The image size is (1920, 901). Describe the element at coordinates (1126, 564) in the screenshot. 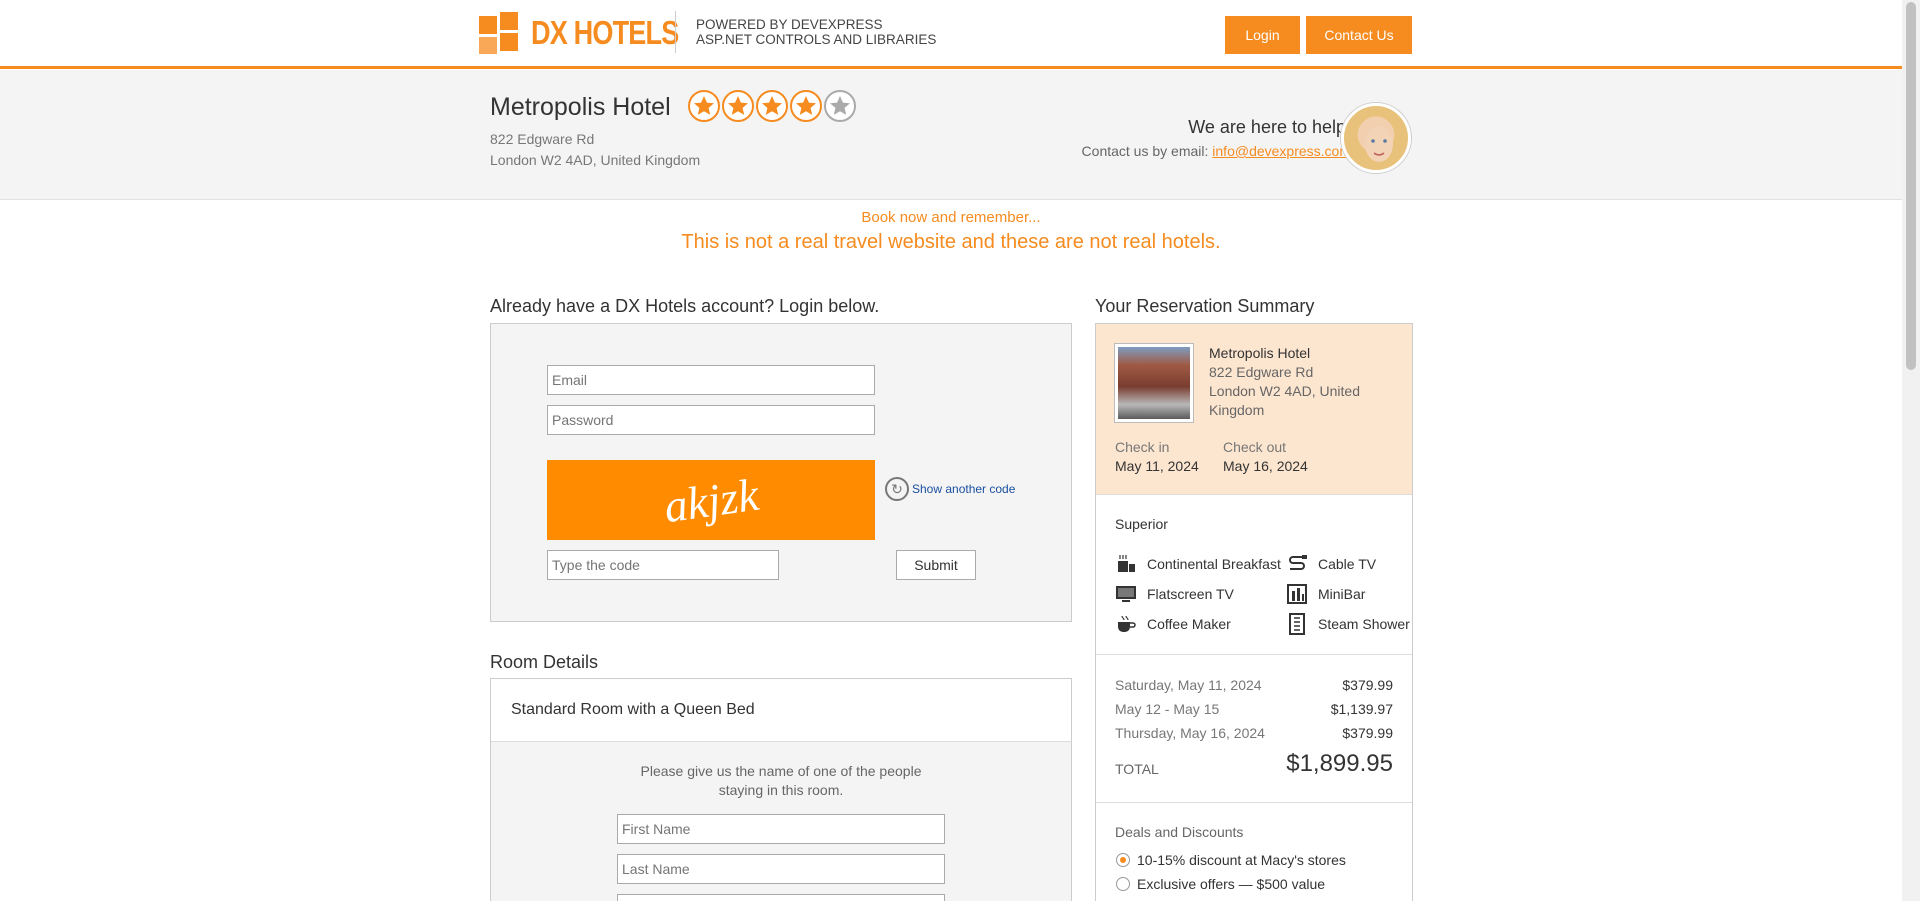

I see `breakfast-icon` at that location.